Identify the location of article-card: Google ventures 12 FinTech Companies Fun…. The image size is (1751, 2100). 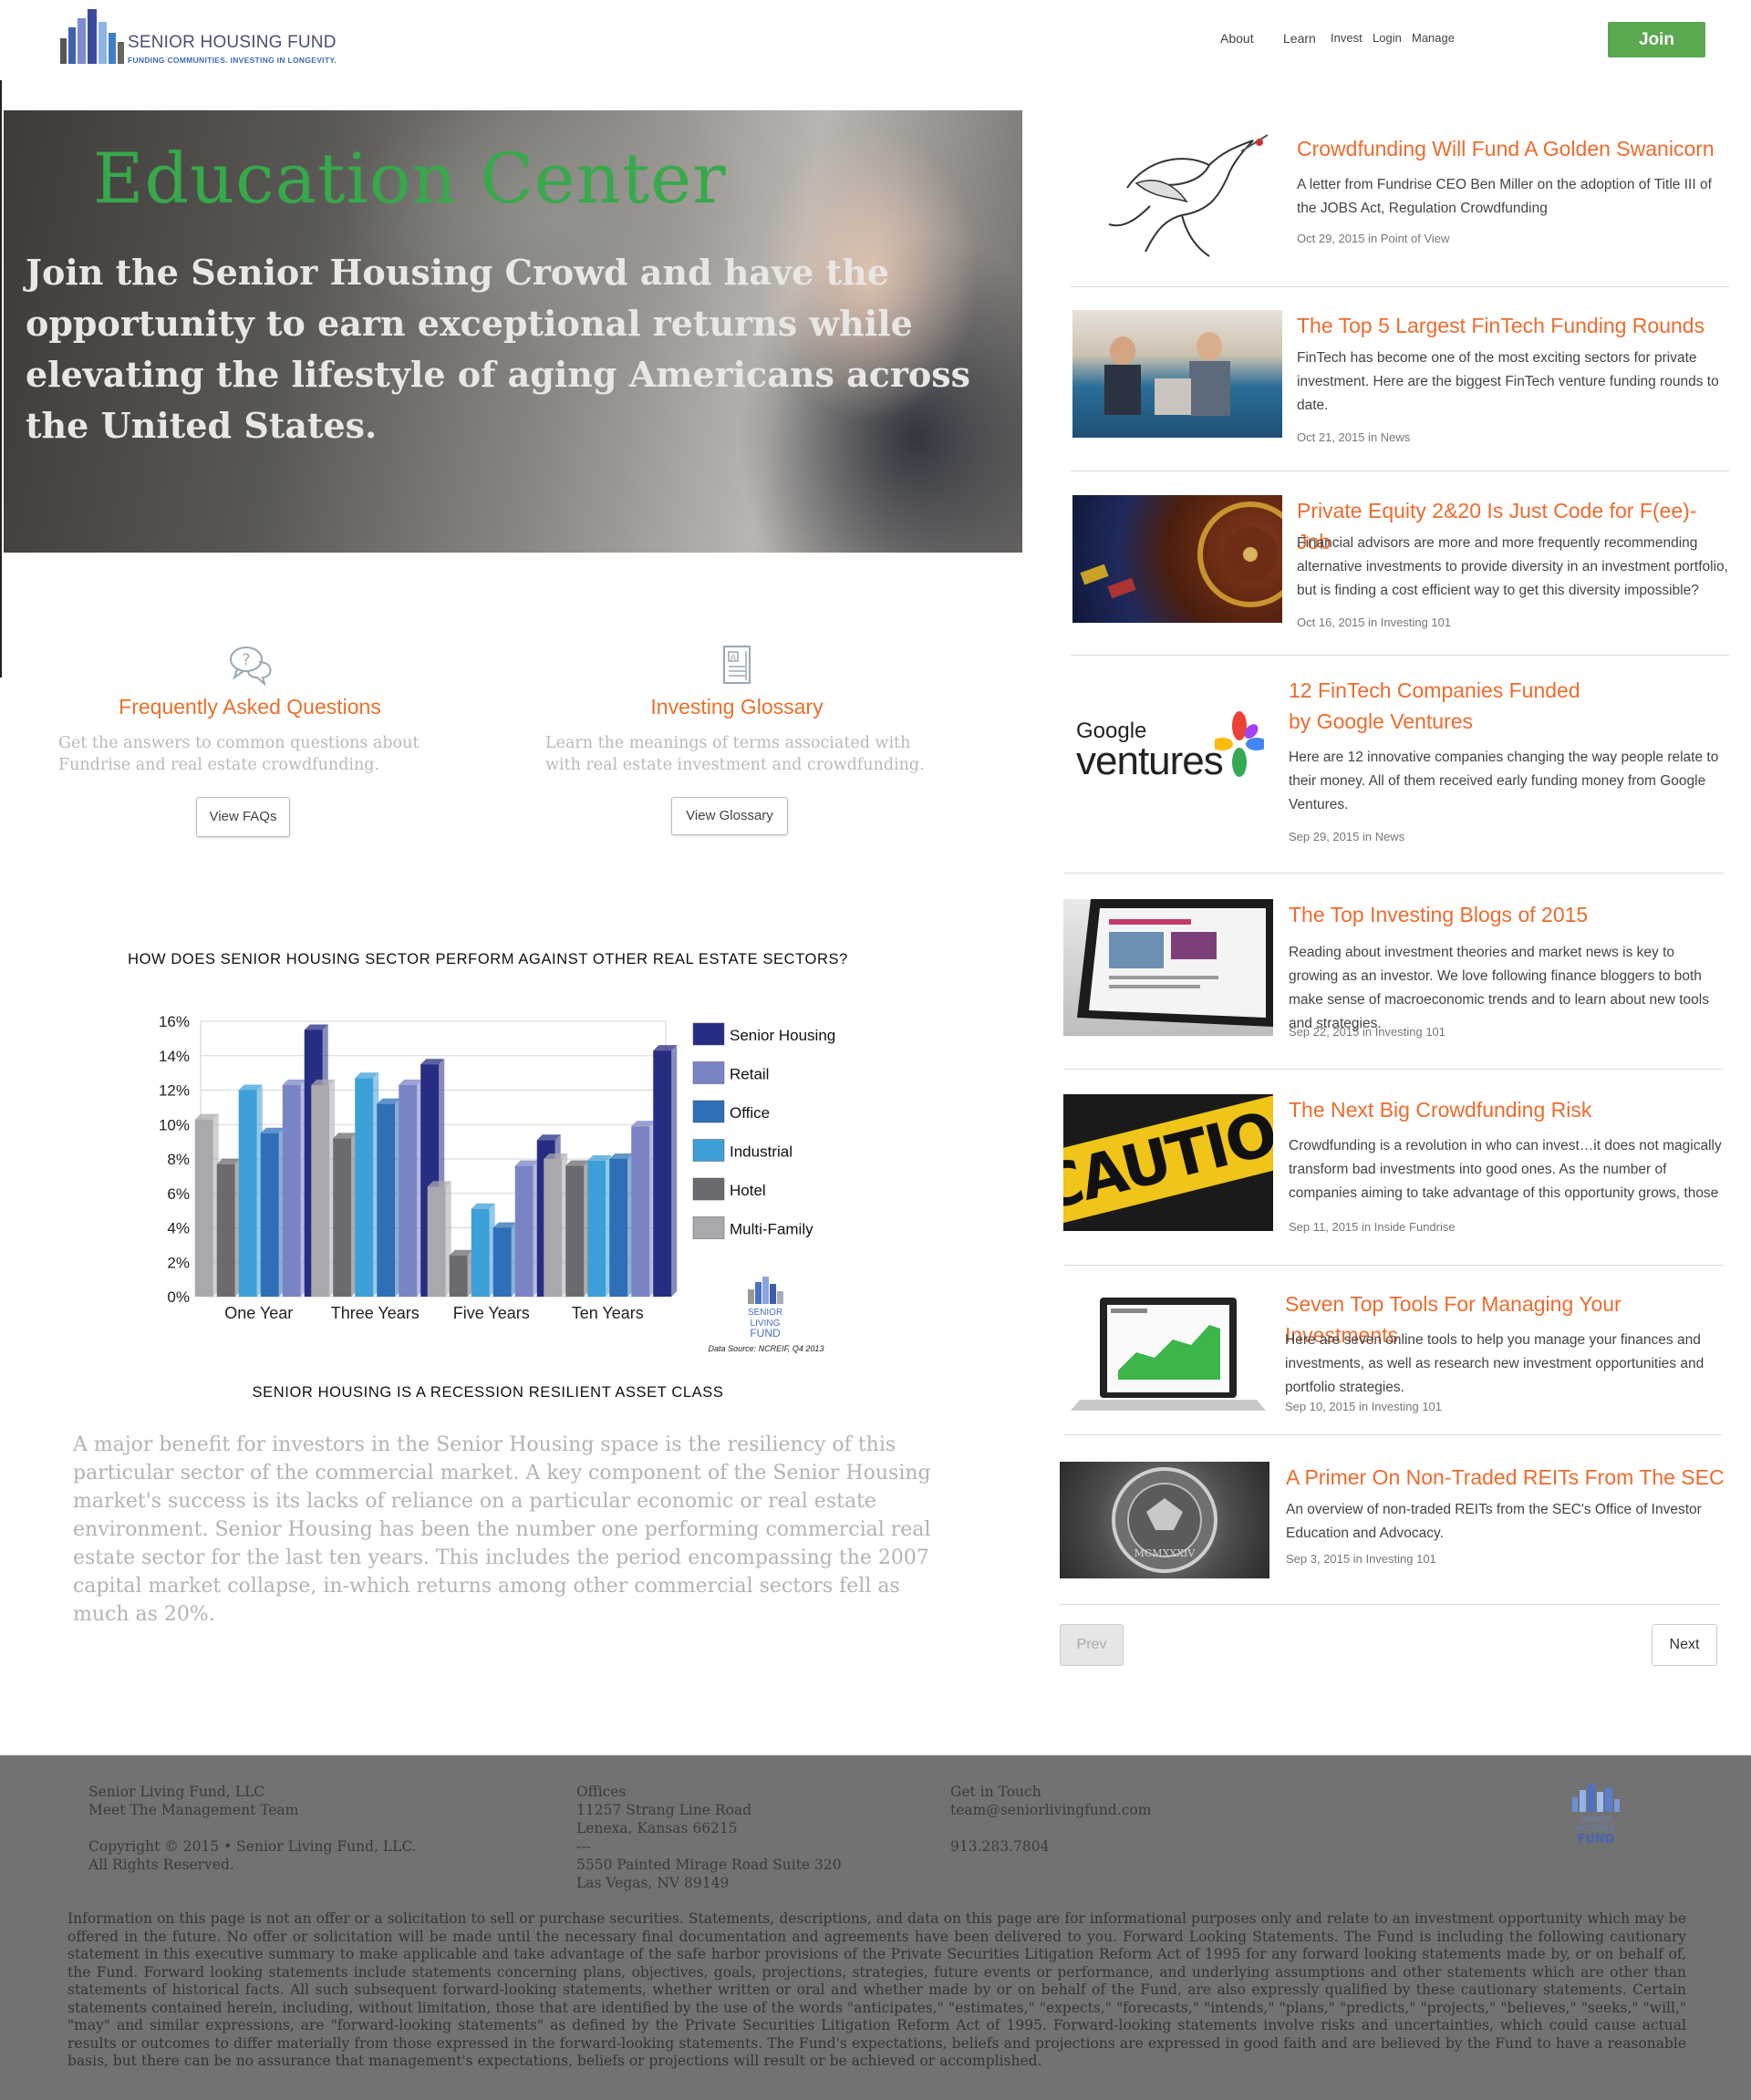
(1396, 759).